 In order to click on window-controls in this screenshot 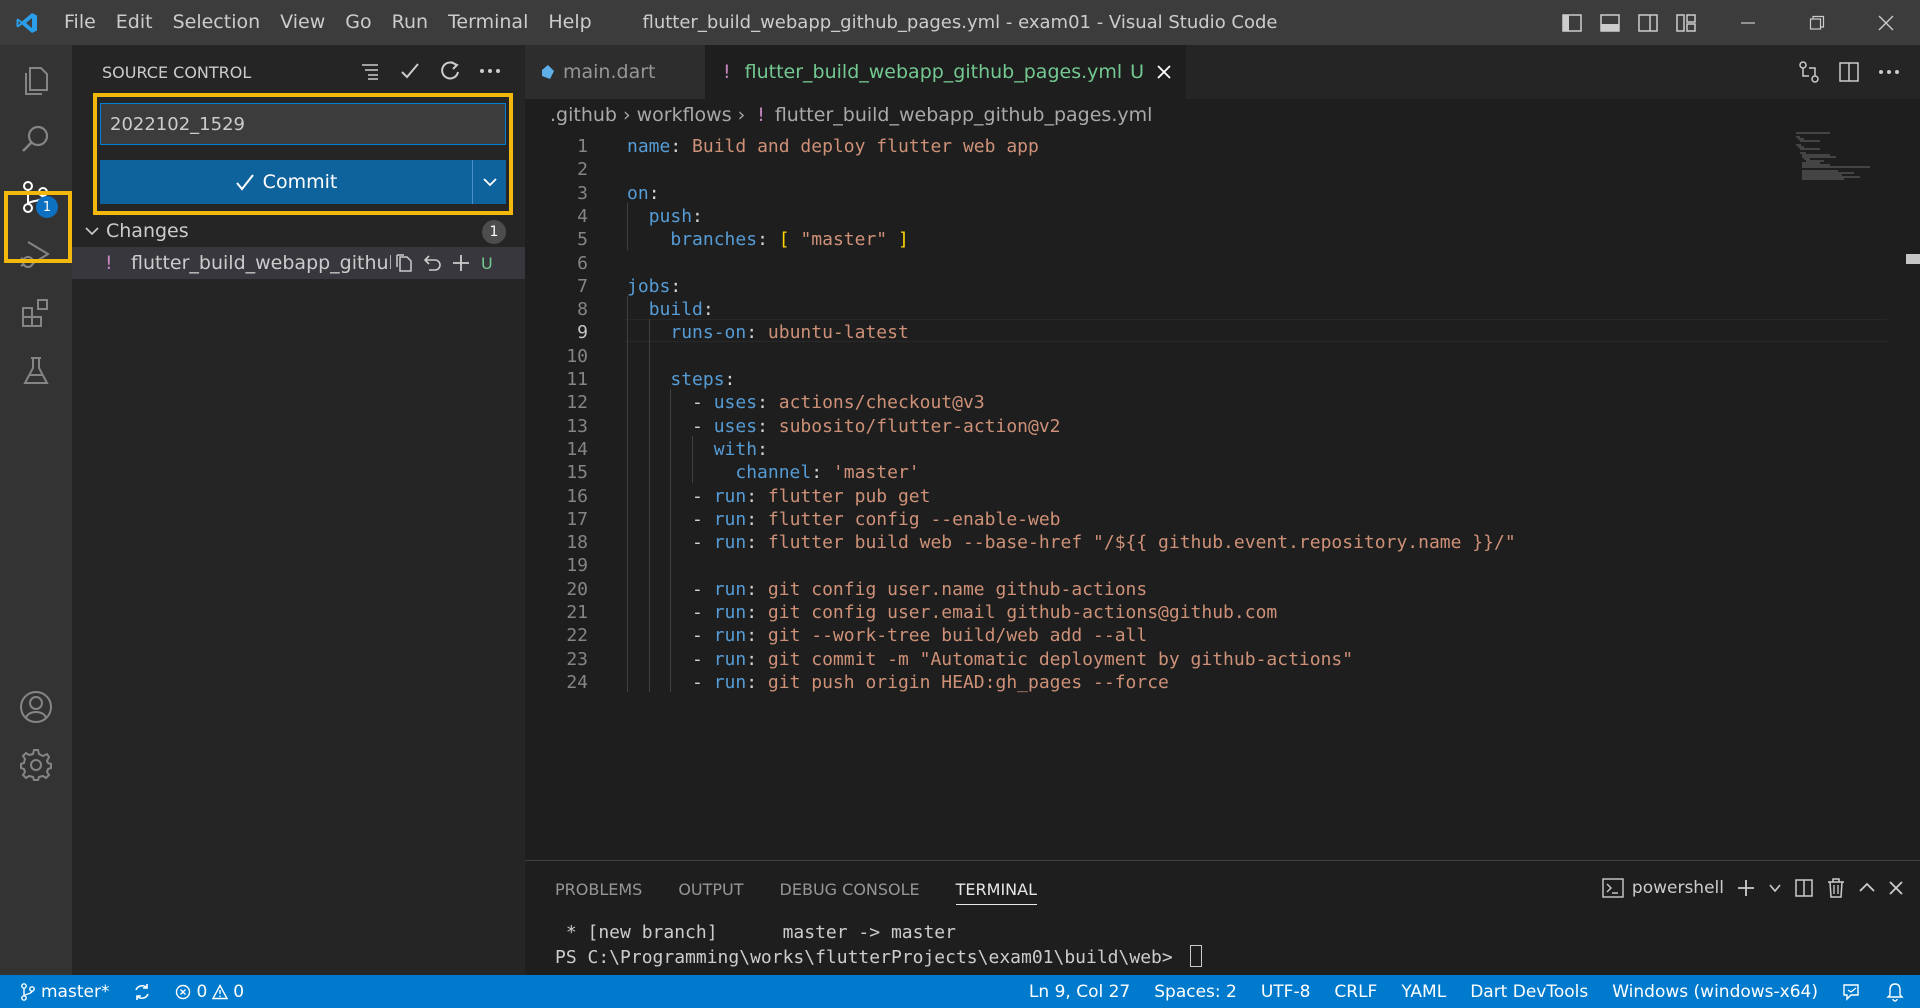, I will do `click(1736, 22)`.